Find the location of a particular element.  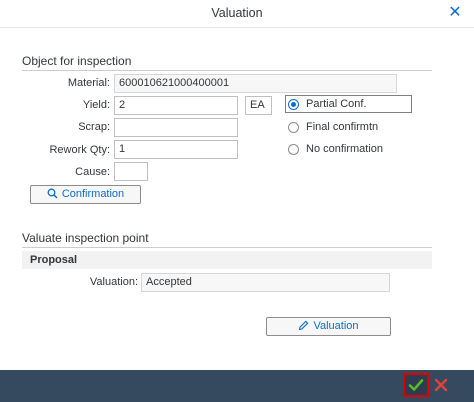

radio-selected-icon is located at coordinates (293, 104).